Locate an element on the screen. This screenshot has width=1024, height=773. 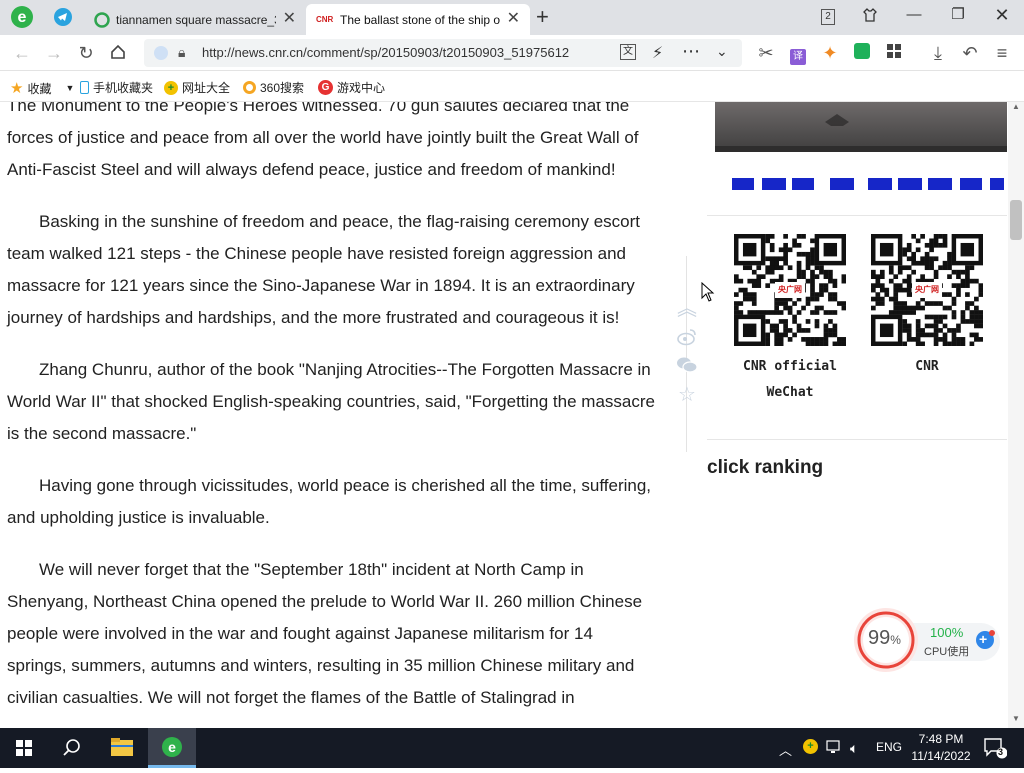
qr-code-wechat: 央广网 is located at coordinates (790, 290).